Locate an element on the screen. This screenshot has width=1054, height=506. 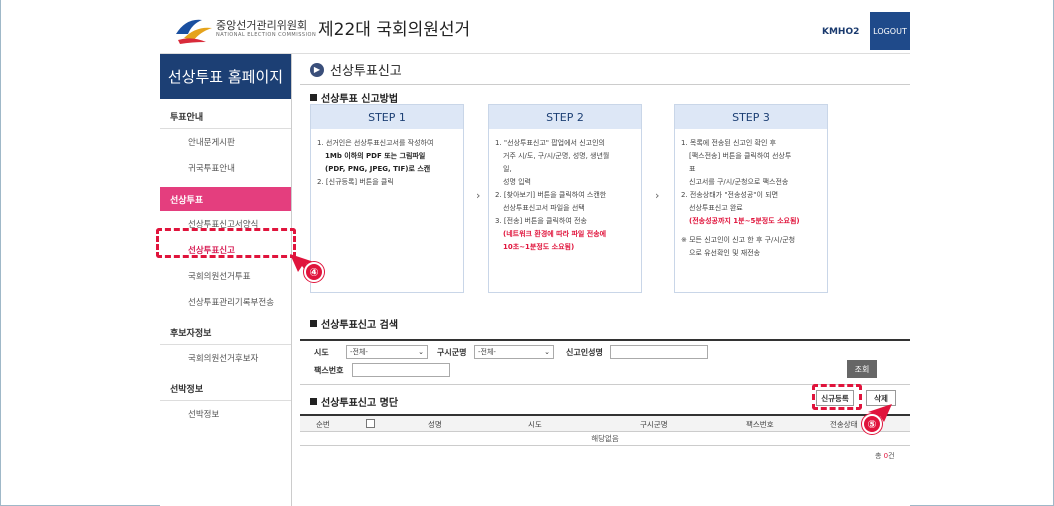
reporter-name-label: 신고인성명 is located at coordinates (584, 352).